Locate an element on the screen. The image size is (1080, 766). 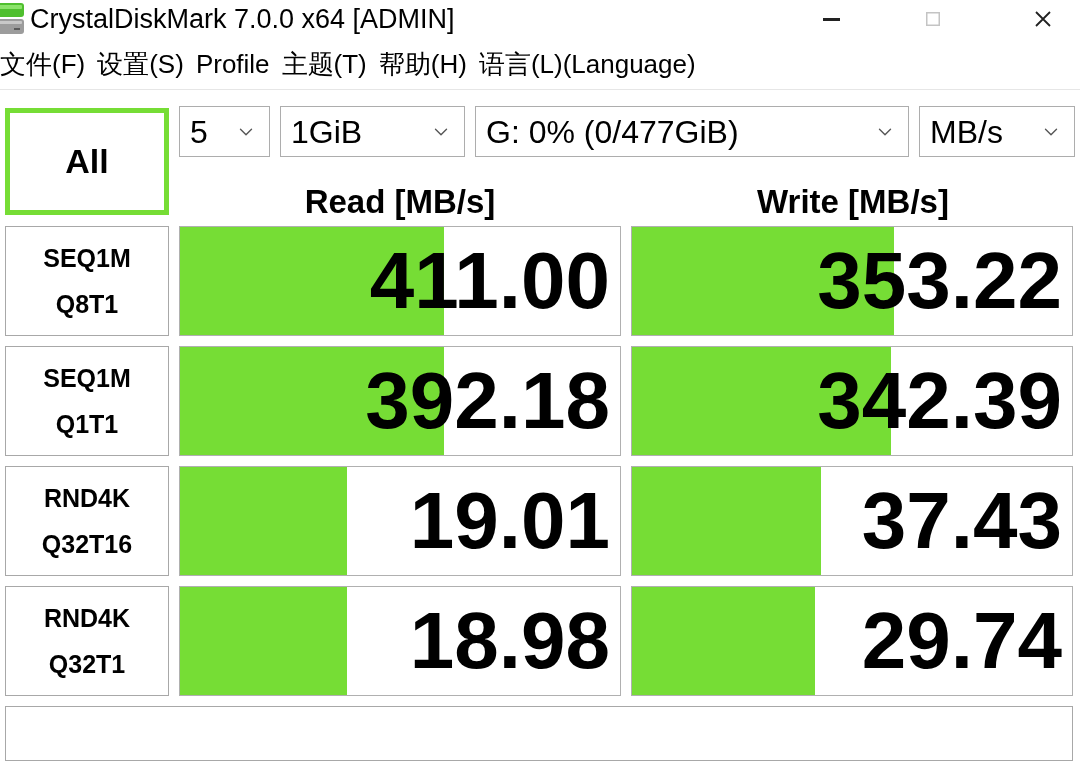
dropdown: 1GiB is located at coordinates (372, 131).